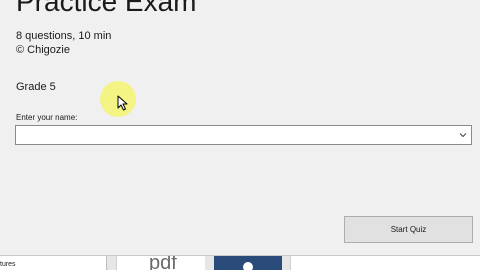 This screenshot has height=272, width=480. Describe the element at coordinates (8, 264) in the screenshot. I see `background-left-text: tures` at that location.